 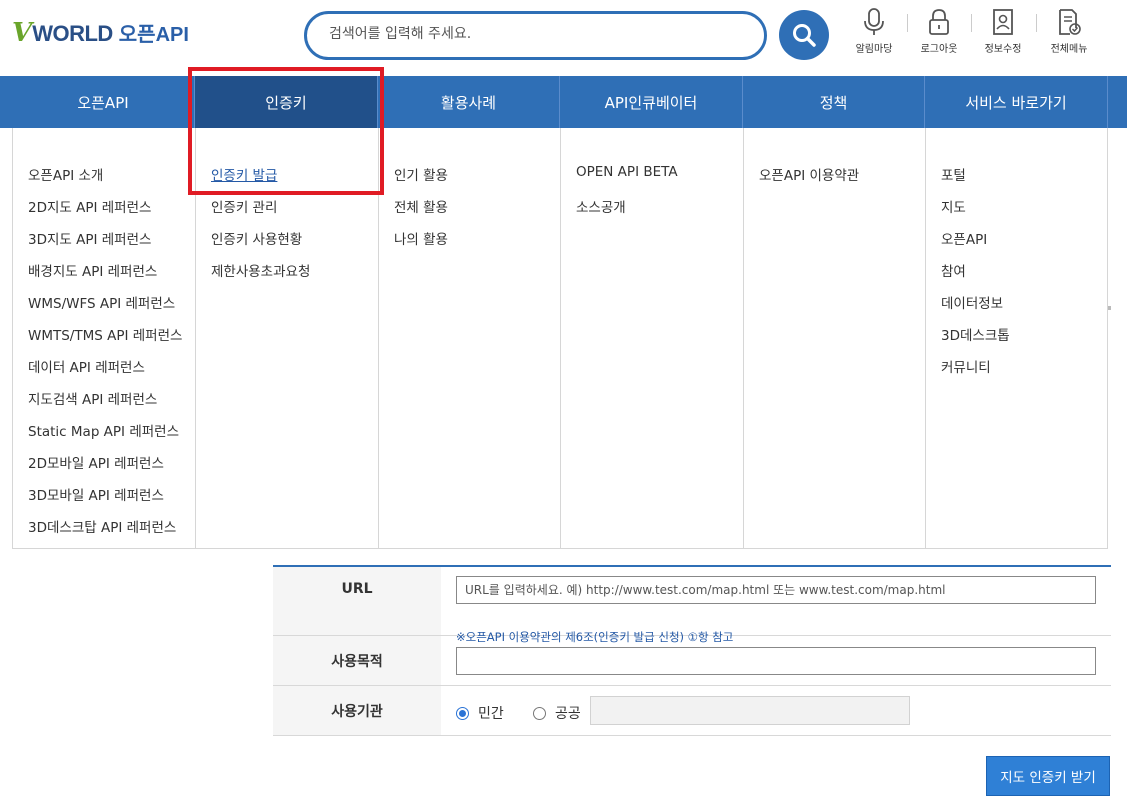 What do you see at coordinates (1003, 49) in the screenshot?
I see `edit-profile-label: 정보수정` at bounding box center [1003, 49].